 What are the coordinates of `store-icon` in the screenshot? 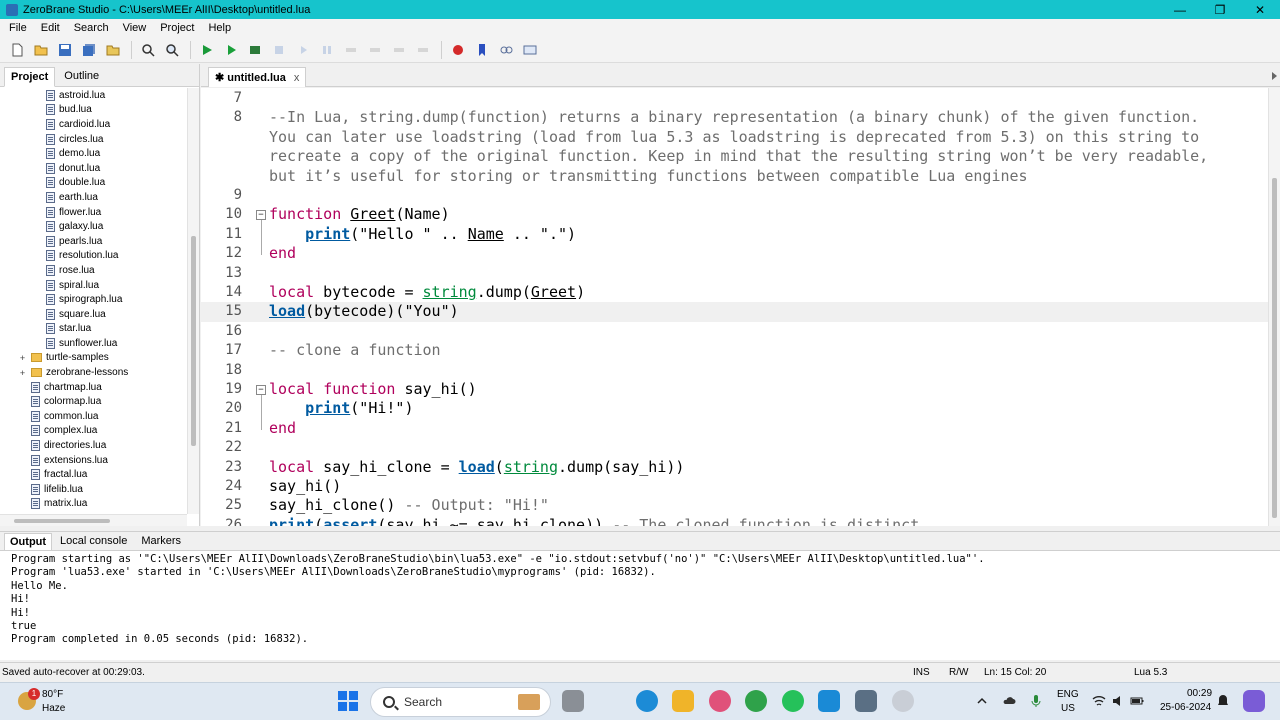 It's located at (683, 701).